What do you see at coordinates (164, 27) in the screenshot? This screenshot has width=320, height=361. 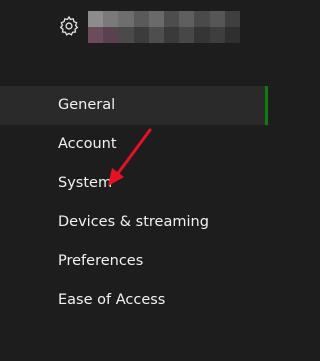 I see `profile-info-blurred` at bounding box center [164, 27].